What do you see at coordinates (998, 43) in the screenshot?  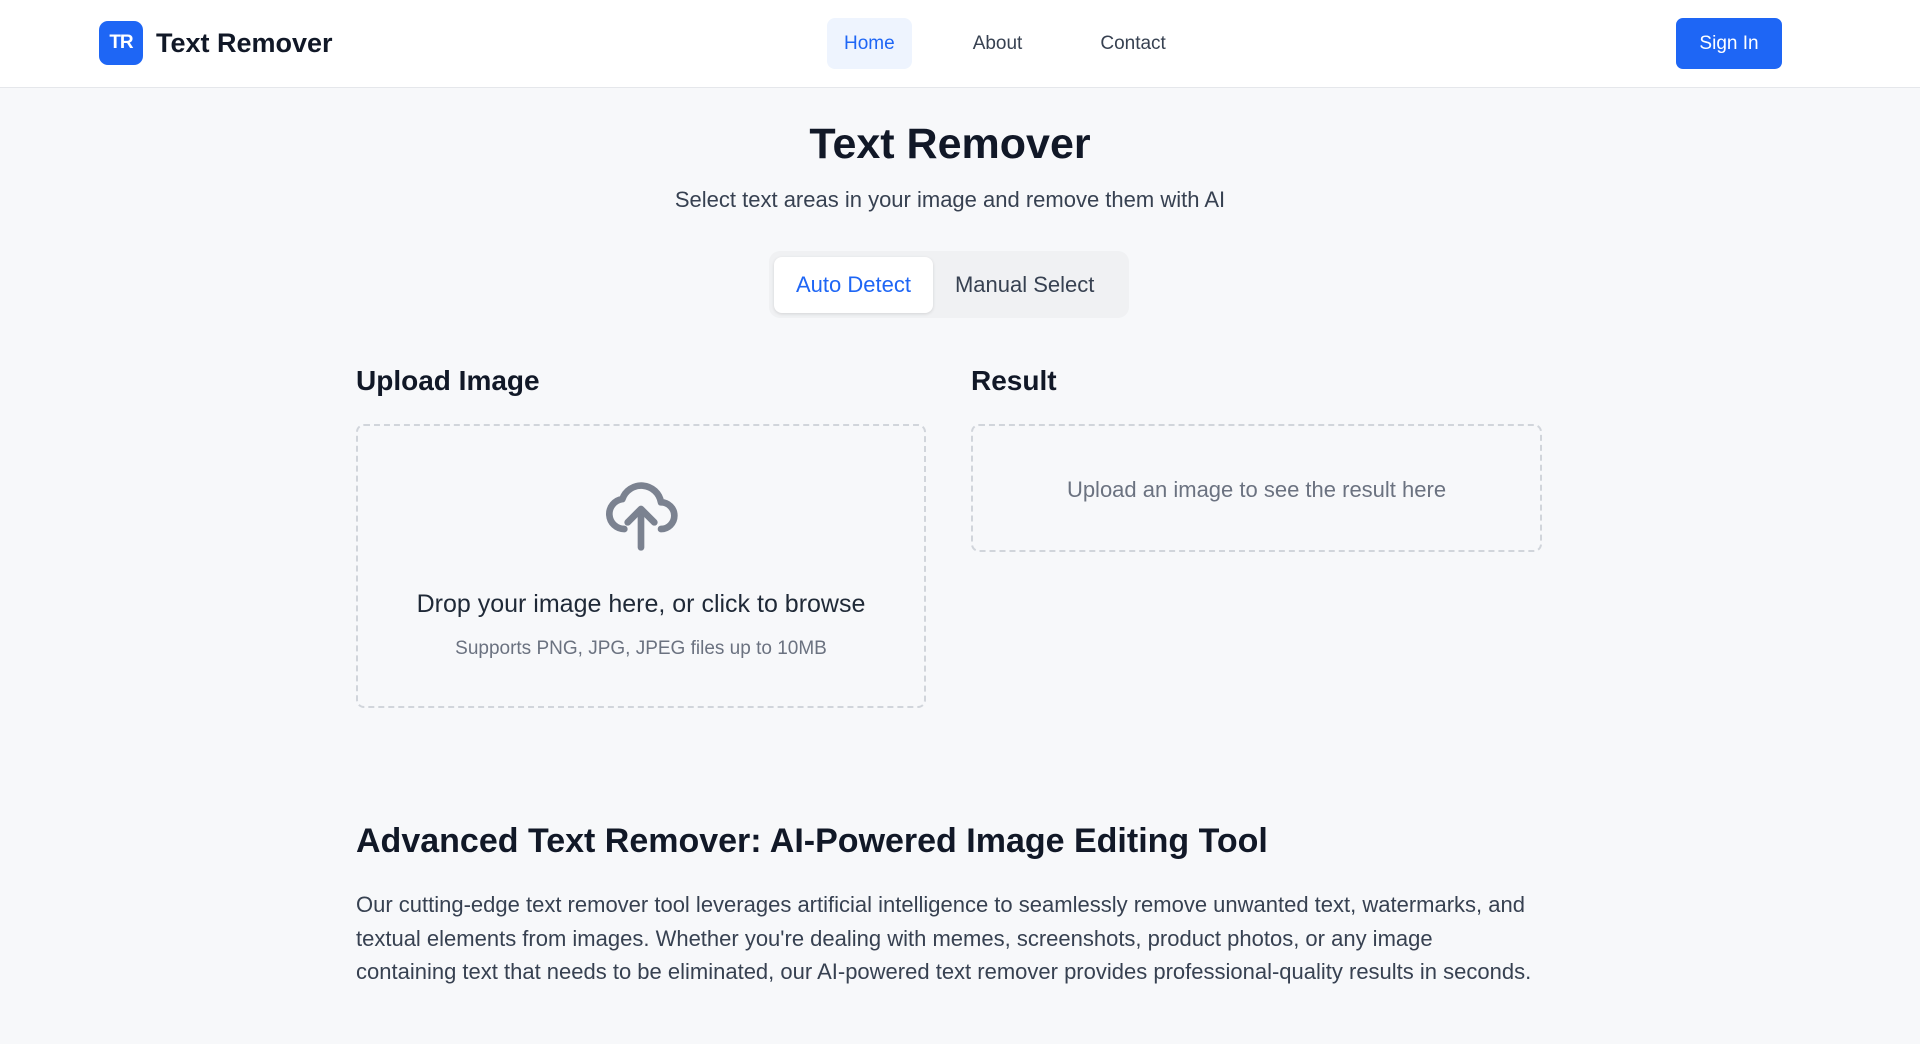 I see `nav-item-about: About` at bounding box center [998, 43].